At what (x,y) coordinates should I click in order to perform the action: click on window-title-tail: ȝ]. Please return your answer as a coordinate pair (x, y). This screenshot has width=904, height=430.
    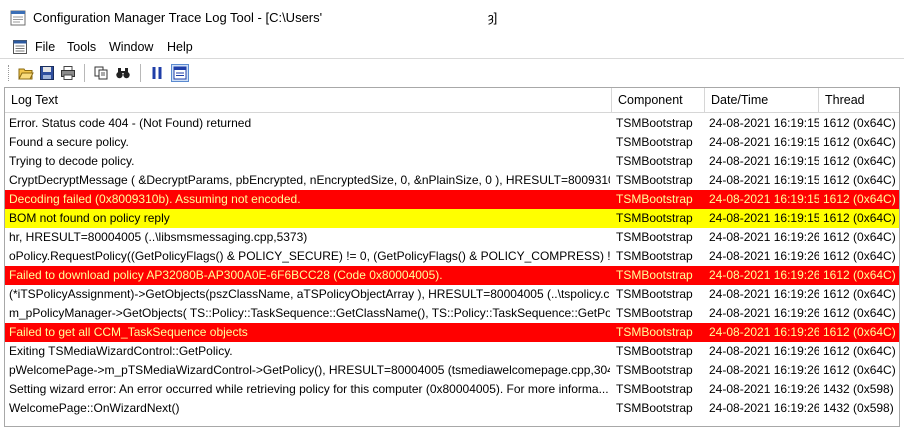
    Looking at the image, I should click on (493, 17).